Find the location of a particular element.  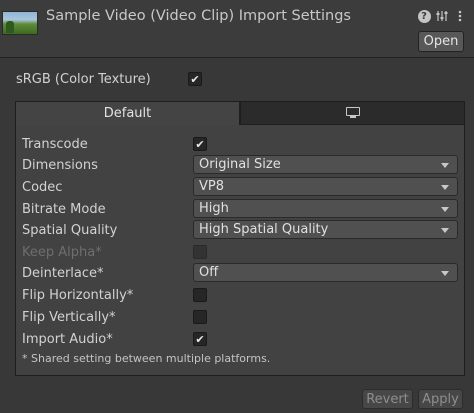

spatial-quality-label: Spatial Quality is located at coordinates (70, 230).